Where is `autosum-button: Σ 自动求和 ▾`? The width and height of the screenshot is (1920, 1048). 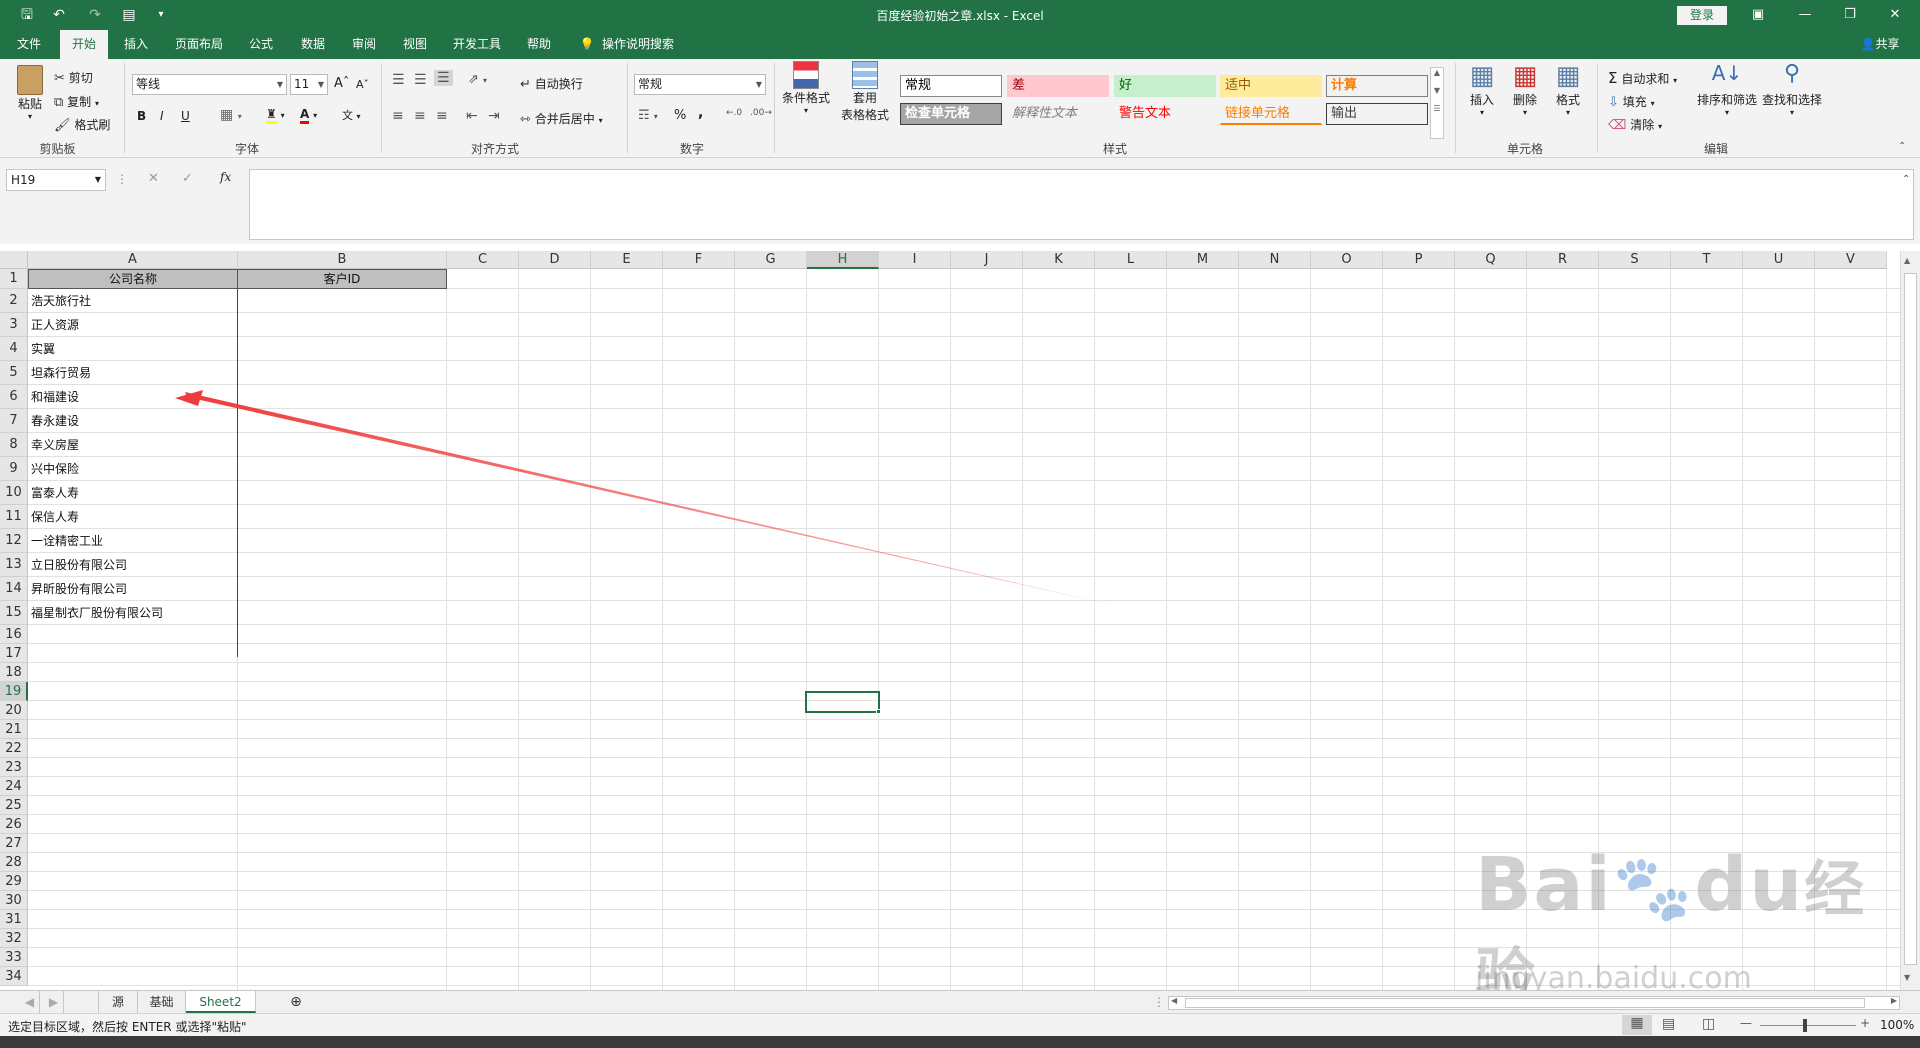
autosum-button: Σ 自动求和 ▾ is located at coordinates (1642, 78).